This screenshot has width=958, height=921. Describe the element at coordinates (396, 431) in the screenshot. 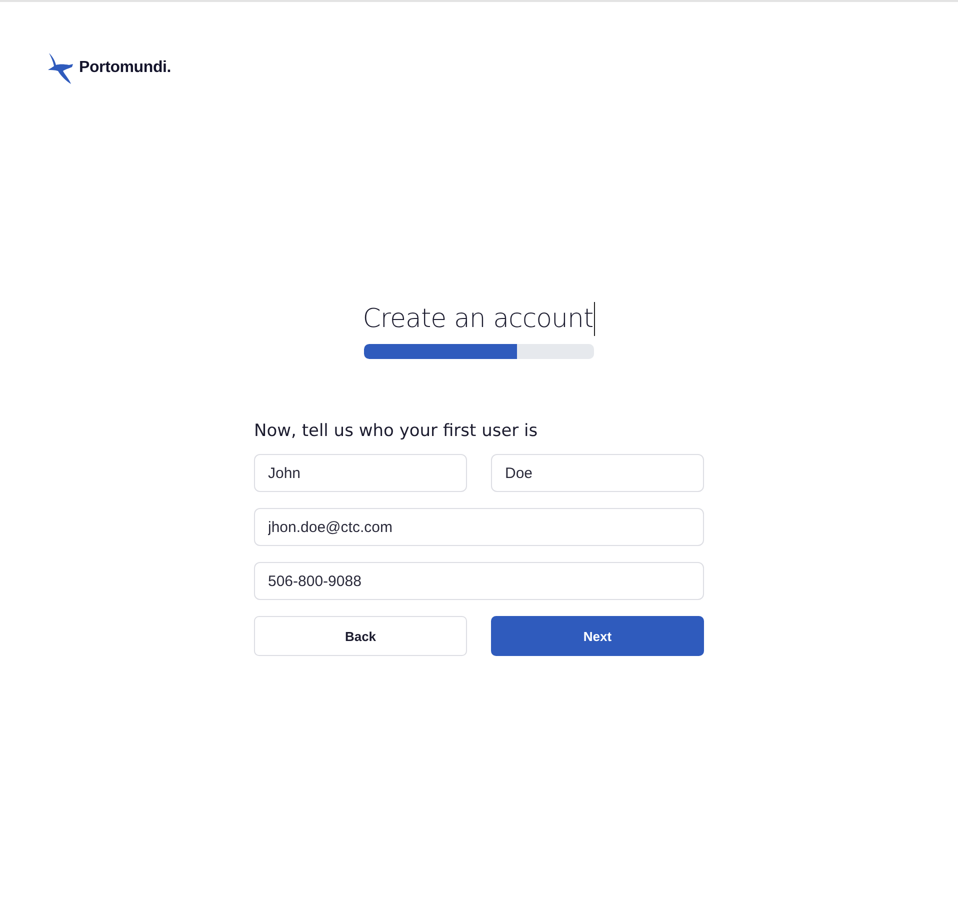

I see `form-prompt: Now, tell us who your first user is` at that location.